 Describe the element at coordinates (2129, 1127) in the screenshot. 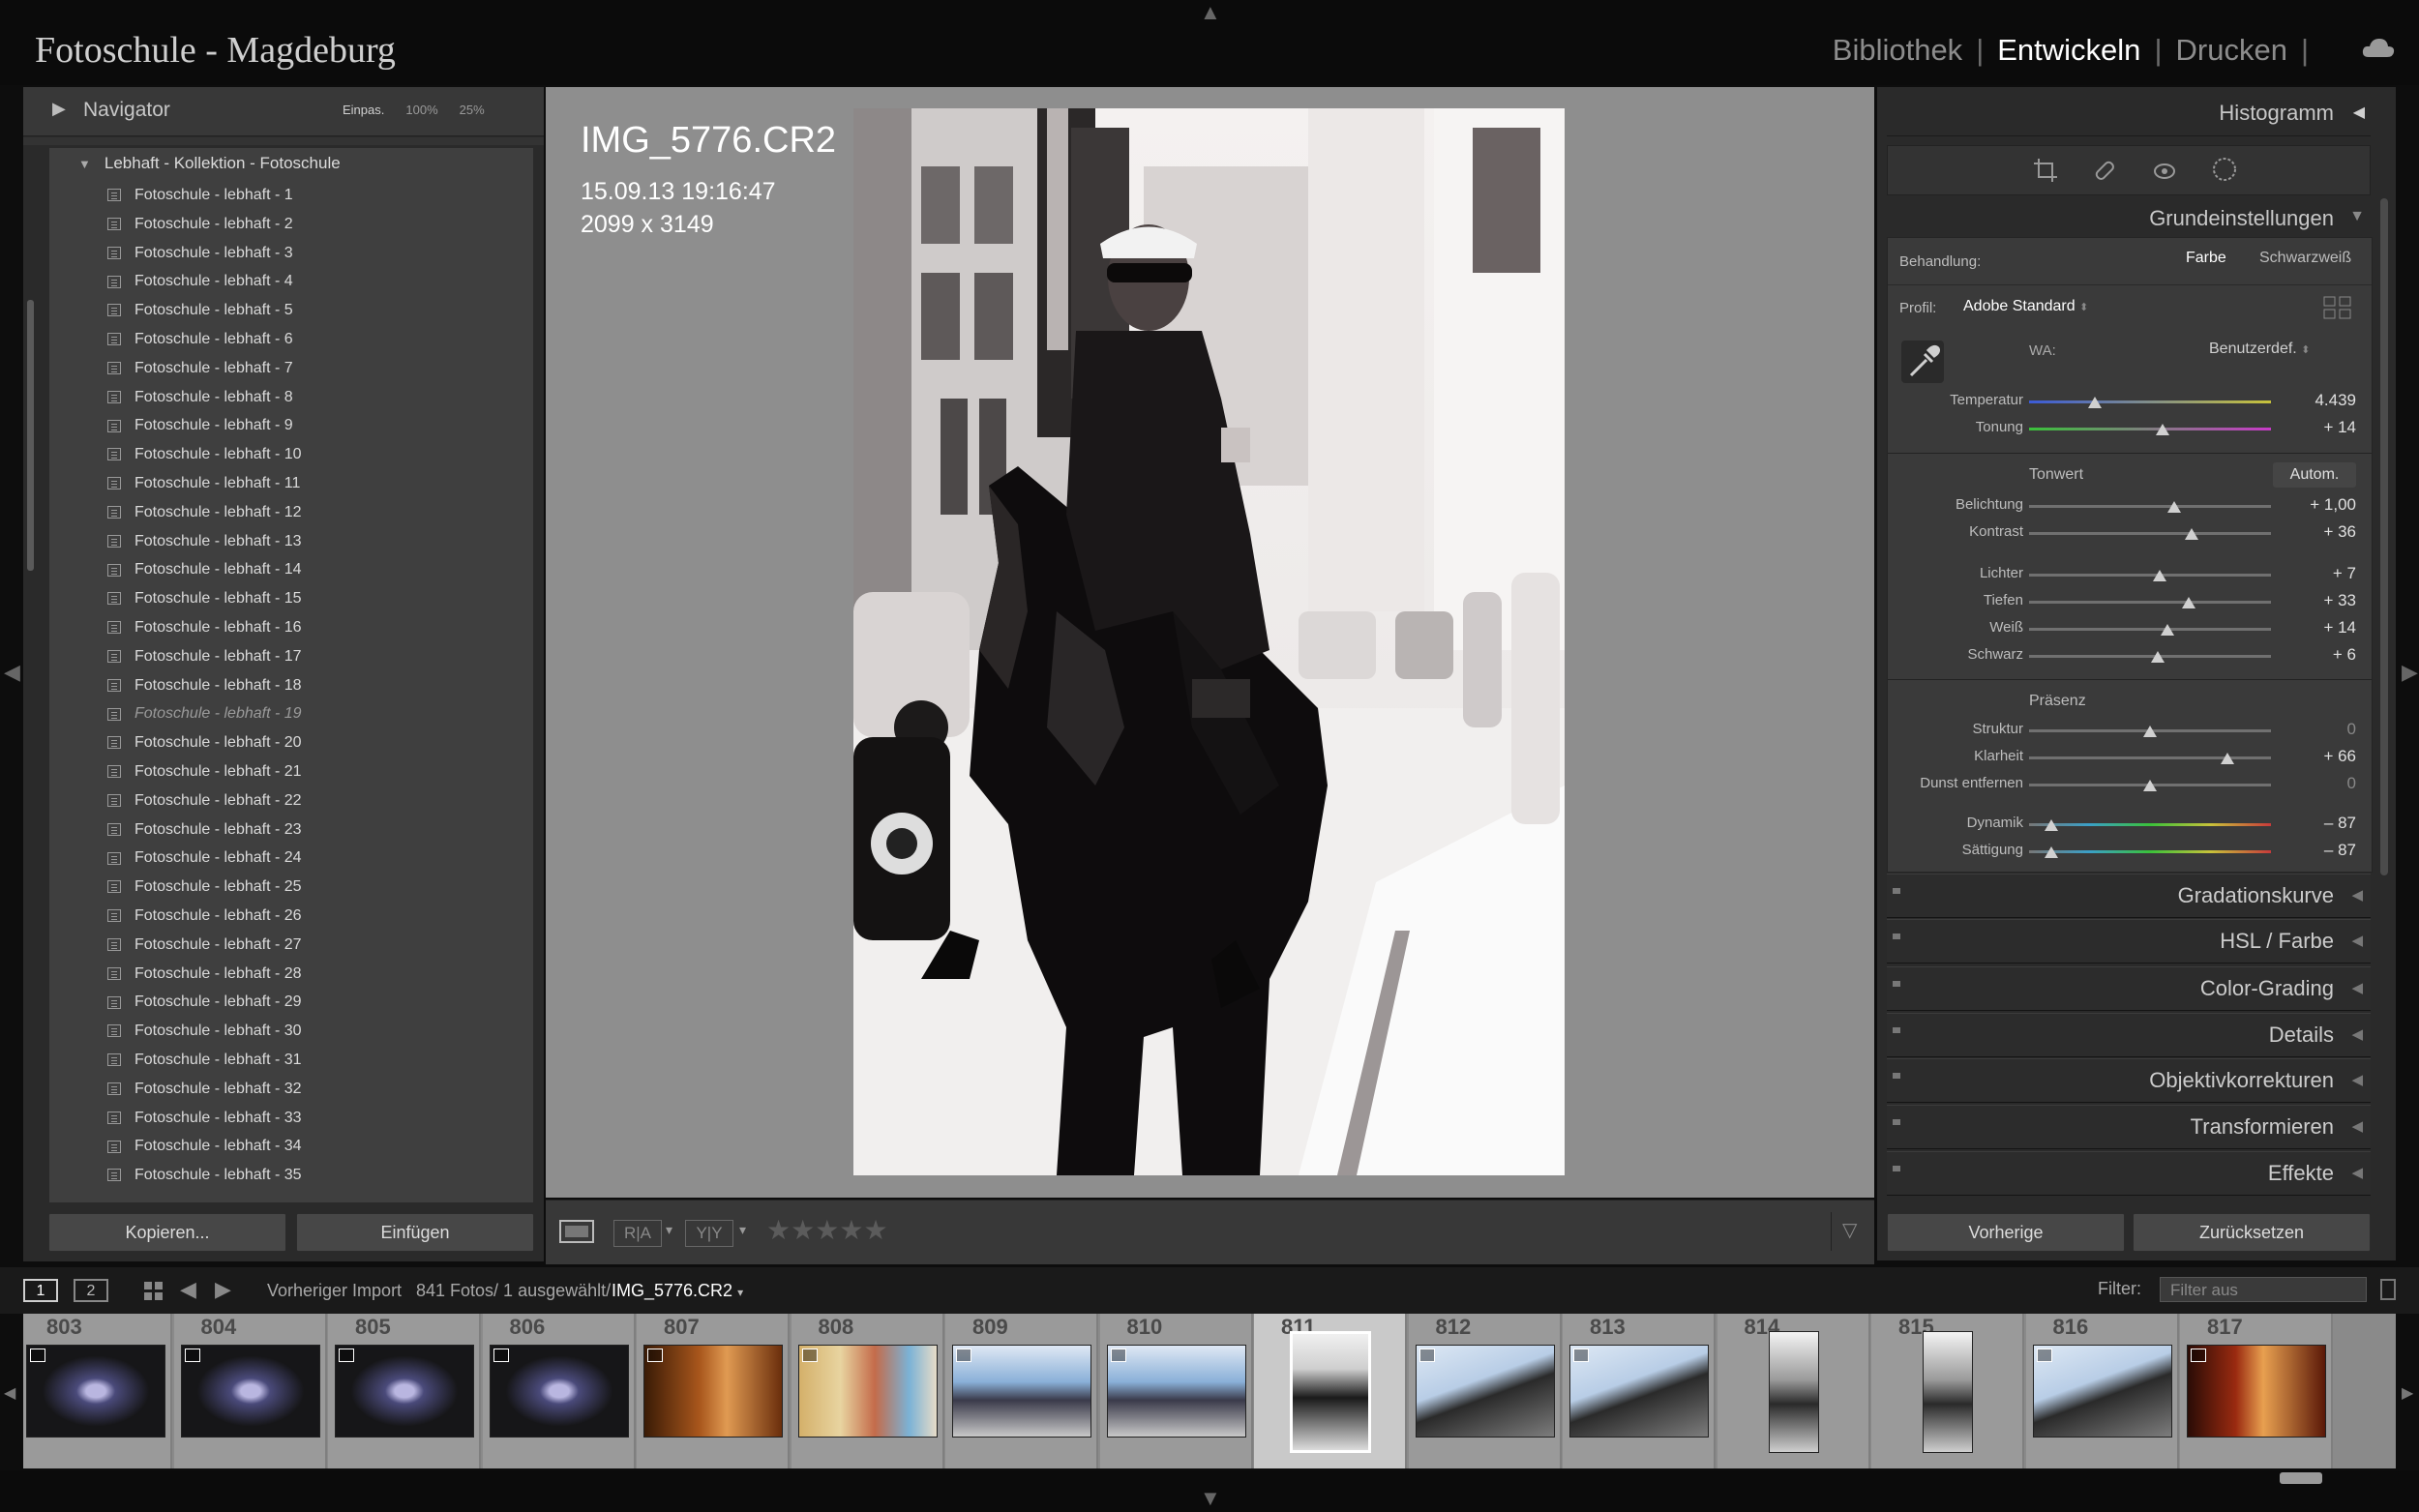

I see `panel-header: Transformieren ◀` at that location.